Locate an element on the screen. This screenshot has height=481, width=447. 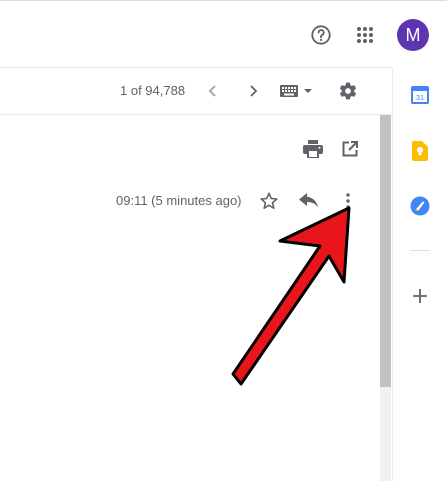
side-panel-divider is located at coordinates (420, 250).